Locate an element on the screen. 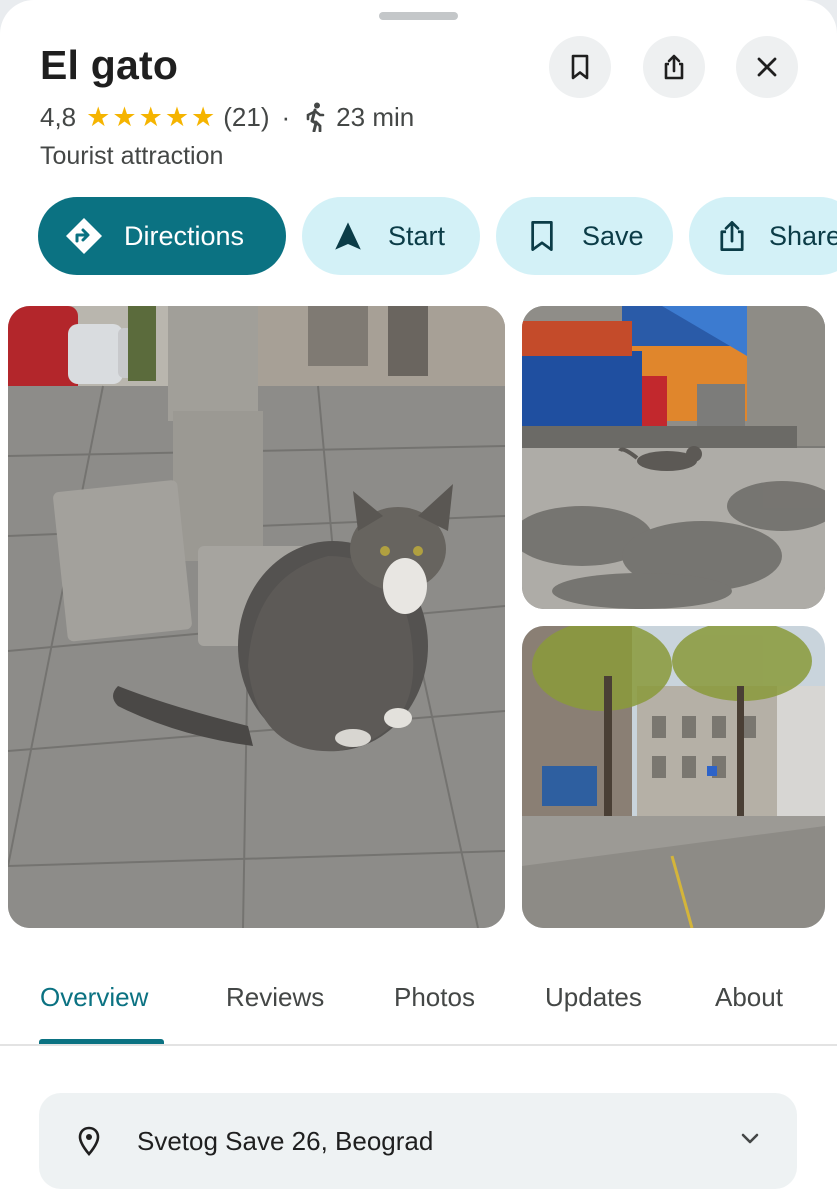 This screenshot has height=1200, width=837. address-text: Svetog Save 26, Beograd is located at coordinates (285, 1141).